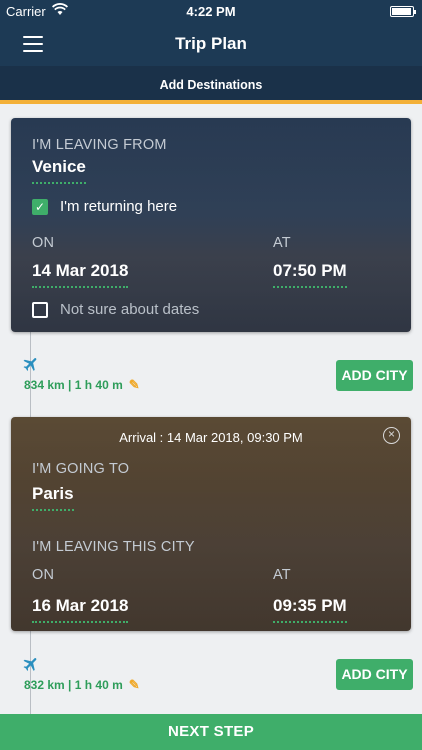 The width and height of the screenshot is (422, 750). What do you see at coordinates (211, 732) in the screenshot?
I see `next-step-button: NEXT STEP` at bounding box center [211, 732].